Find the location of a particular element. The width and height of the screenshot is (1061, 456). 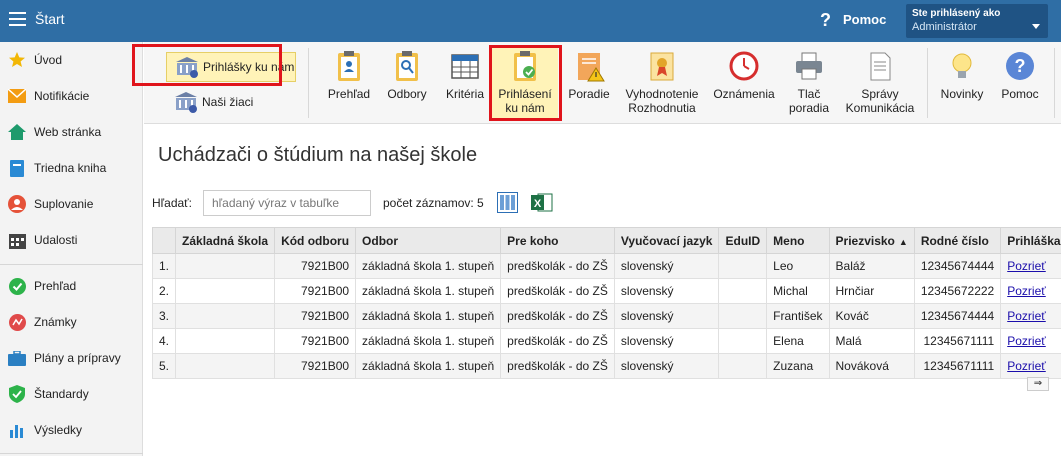

sidebar-item-znamky: Známky is located at coordinates (71, 322).